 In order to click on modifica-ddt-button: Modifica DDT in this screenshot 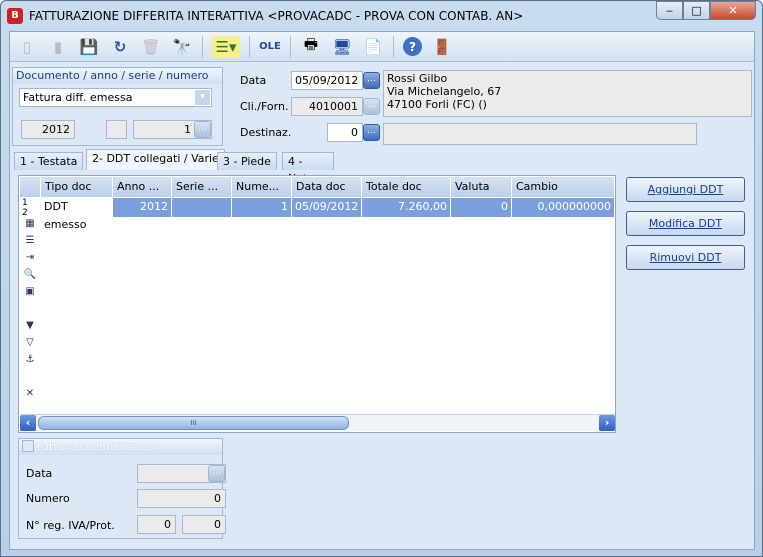, I will do `click(685, 223)`.